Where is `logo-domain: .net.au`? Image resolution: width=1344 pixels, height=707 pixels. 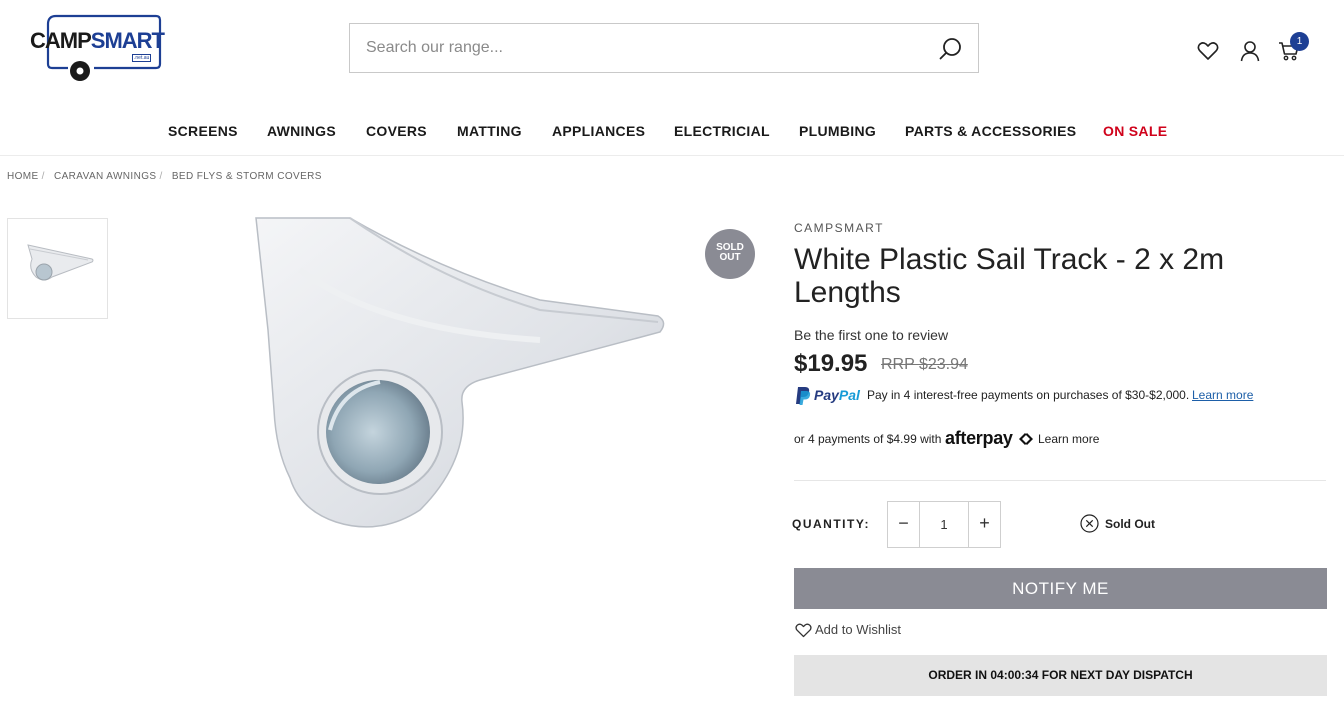 logo-domain: .net.au is located at coordinates (142, 58).